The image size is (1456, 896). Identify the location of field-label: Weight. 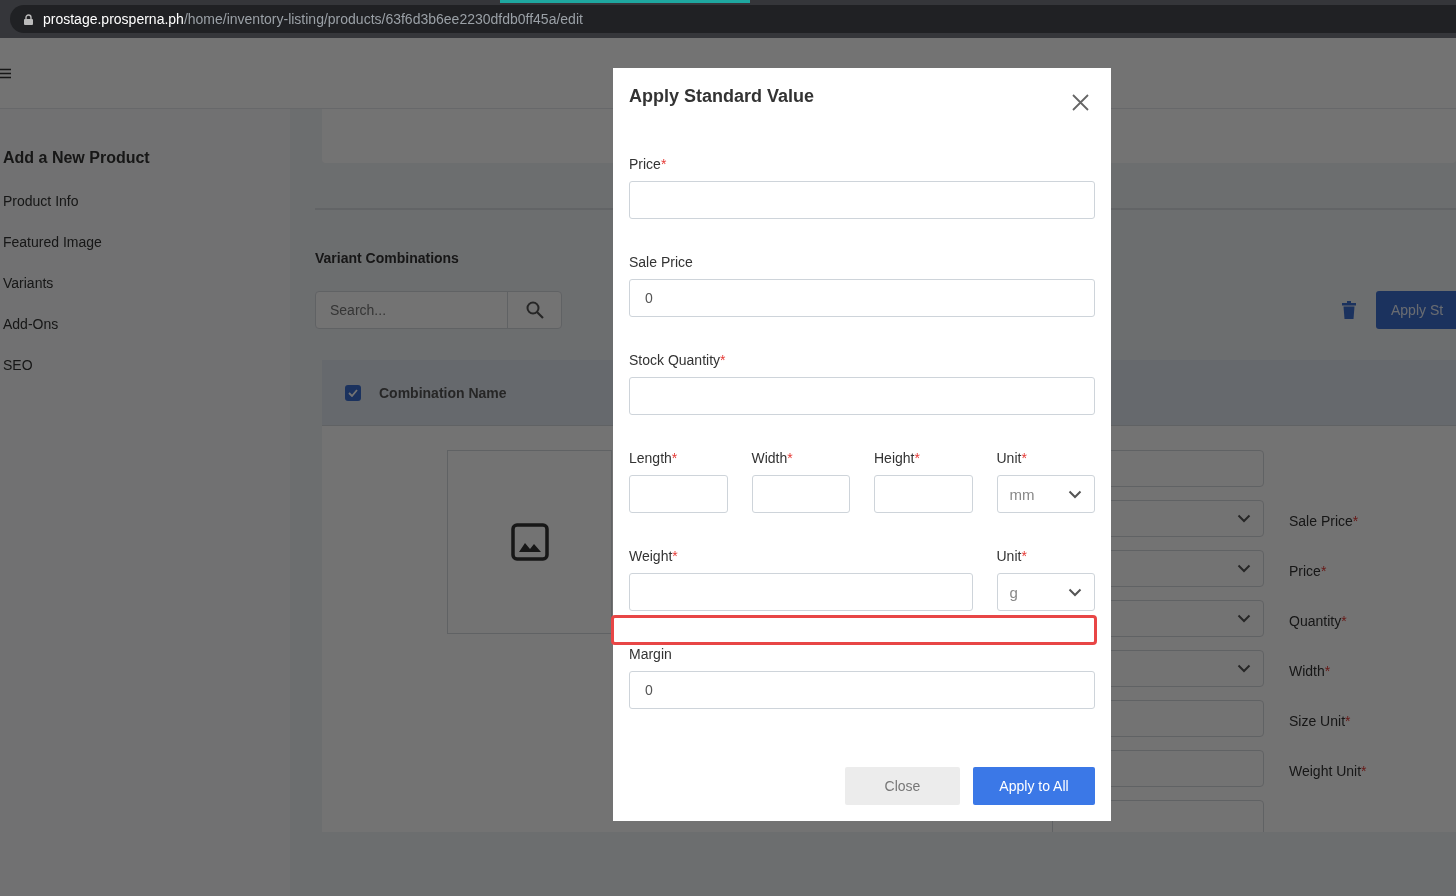
(651, 556).